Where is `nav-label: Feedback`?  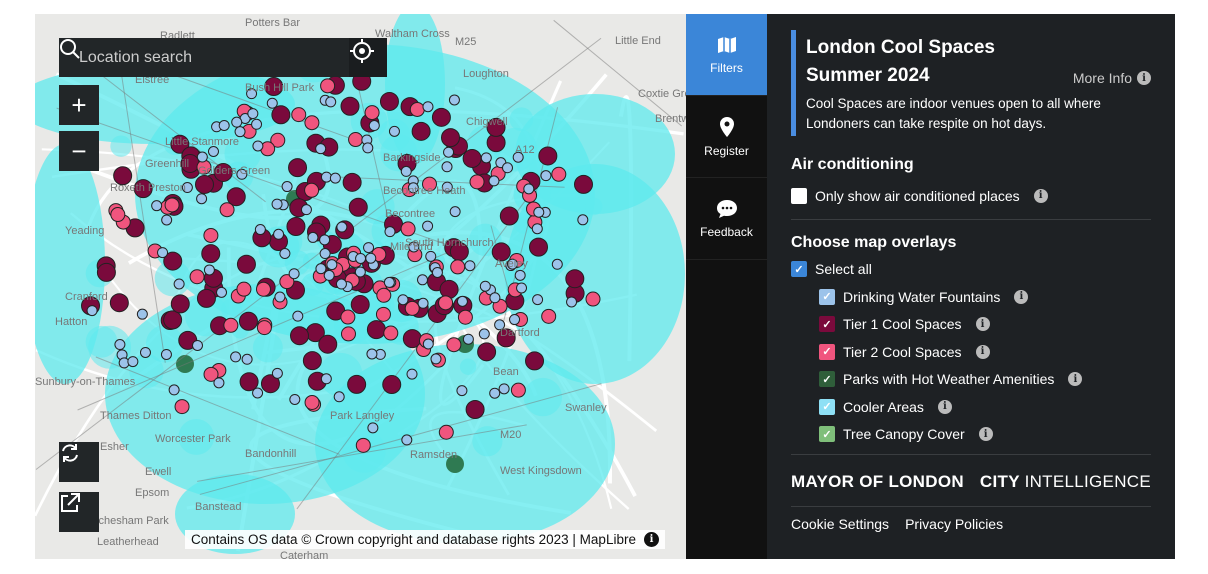
nav-label: Feedback is located at coordinates (726, 231).